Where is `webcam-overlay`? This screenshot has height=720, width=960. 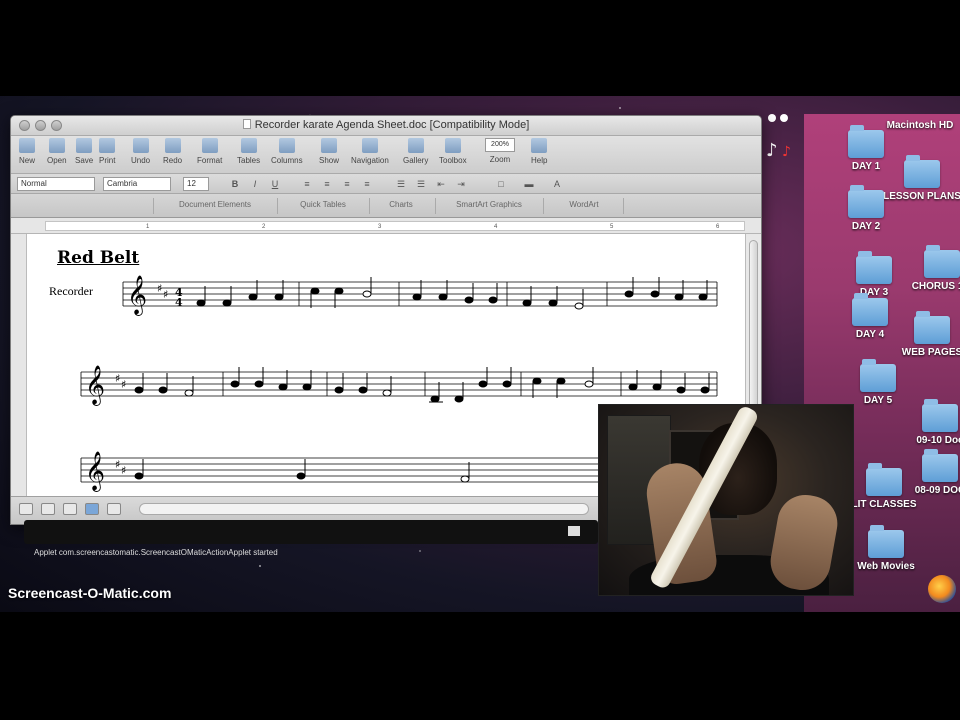 webcam-overlay is located at coordinates (726, 500).